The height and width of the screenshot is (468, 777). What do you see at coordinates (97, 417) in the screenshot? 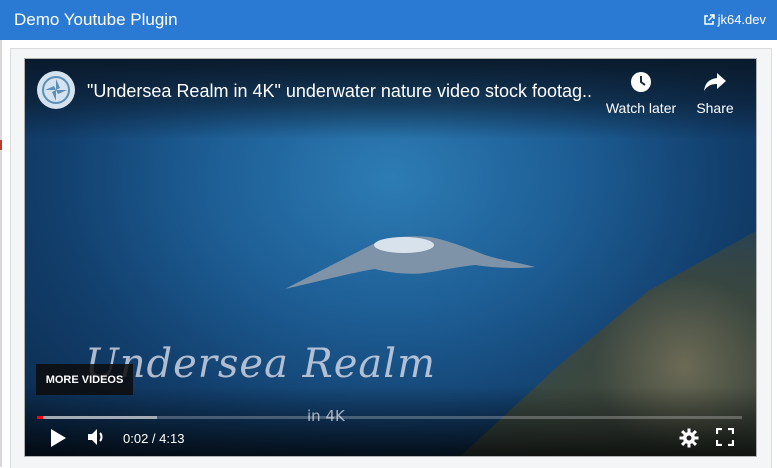
I see `progress-buffered` at bounding box center [97, 417].